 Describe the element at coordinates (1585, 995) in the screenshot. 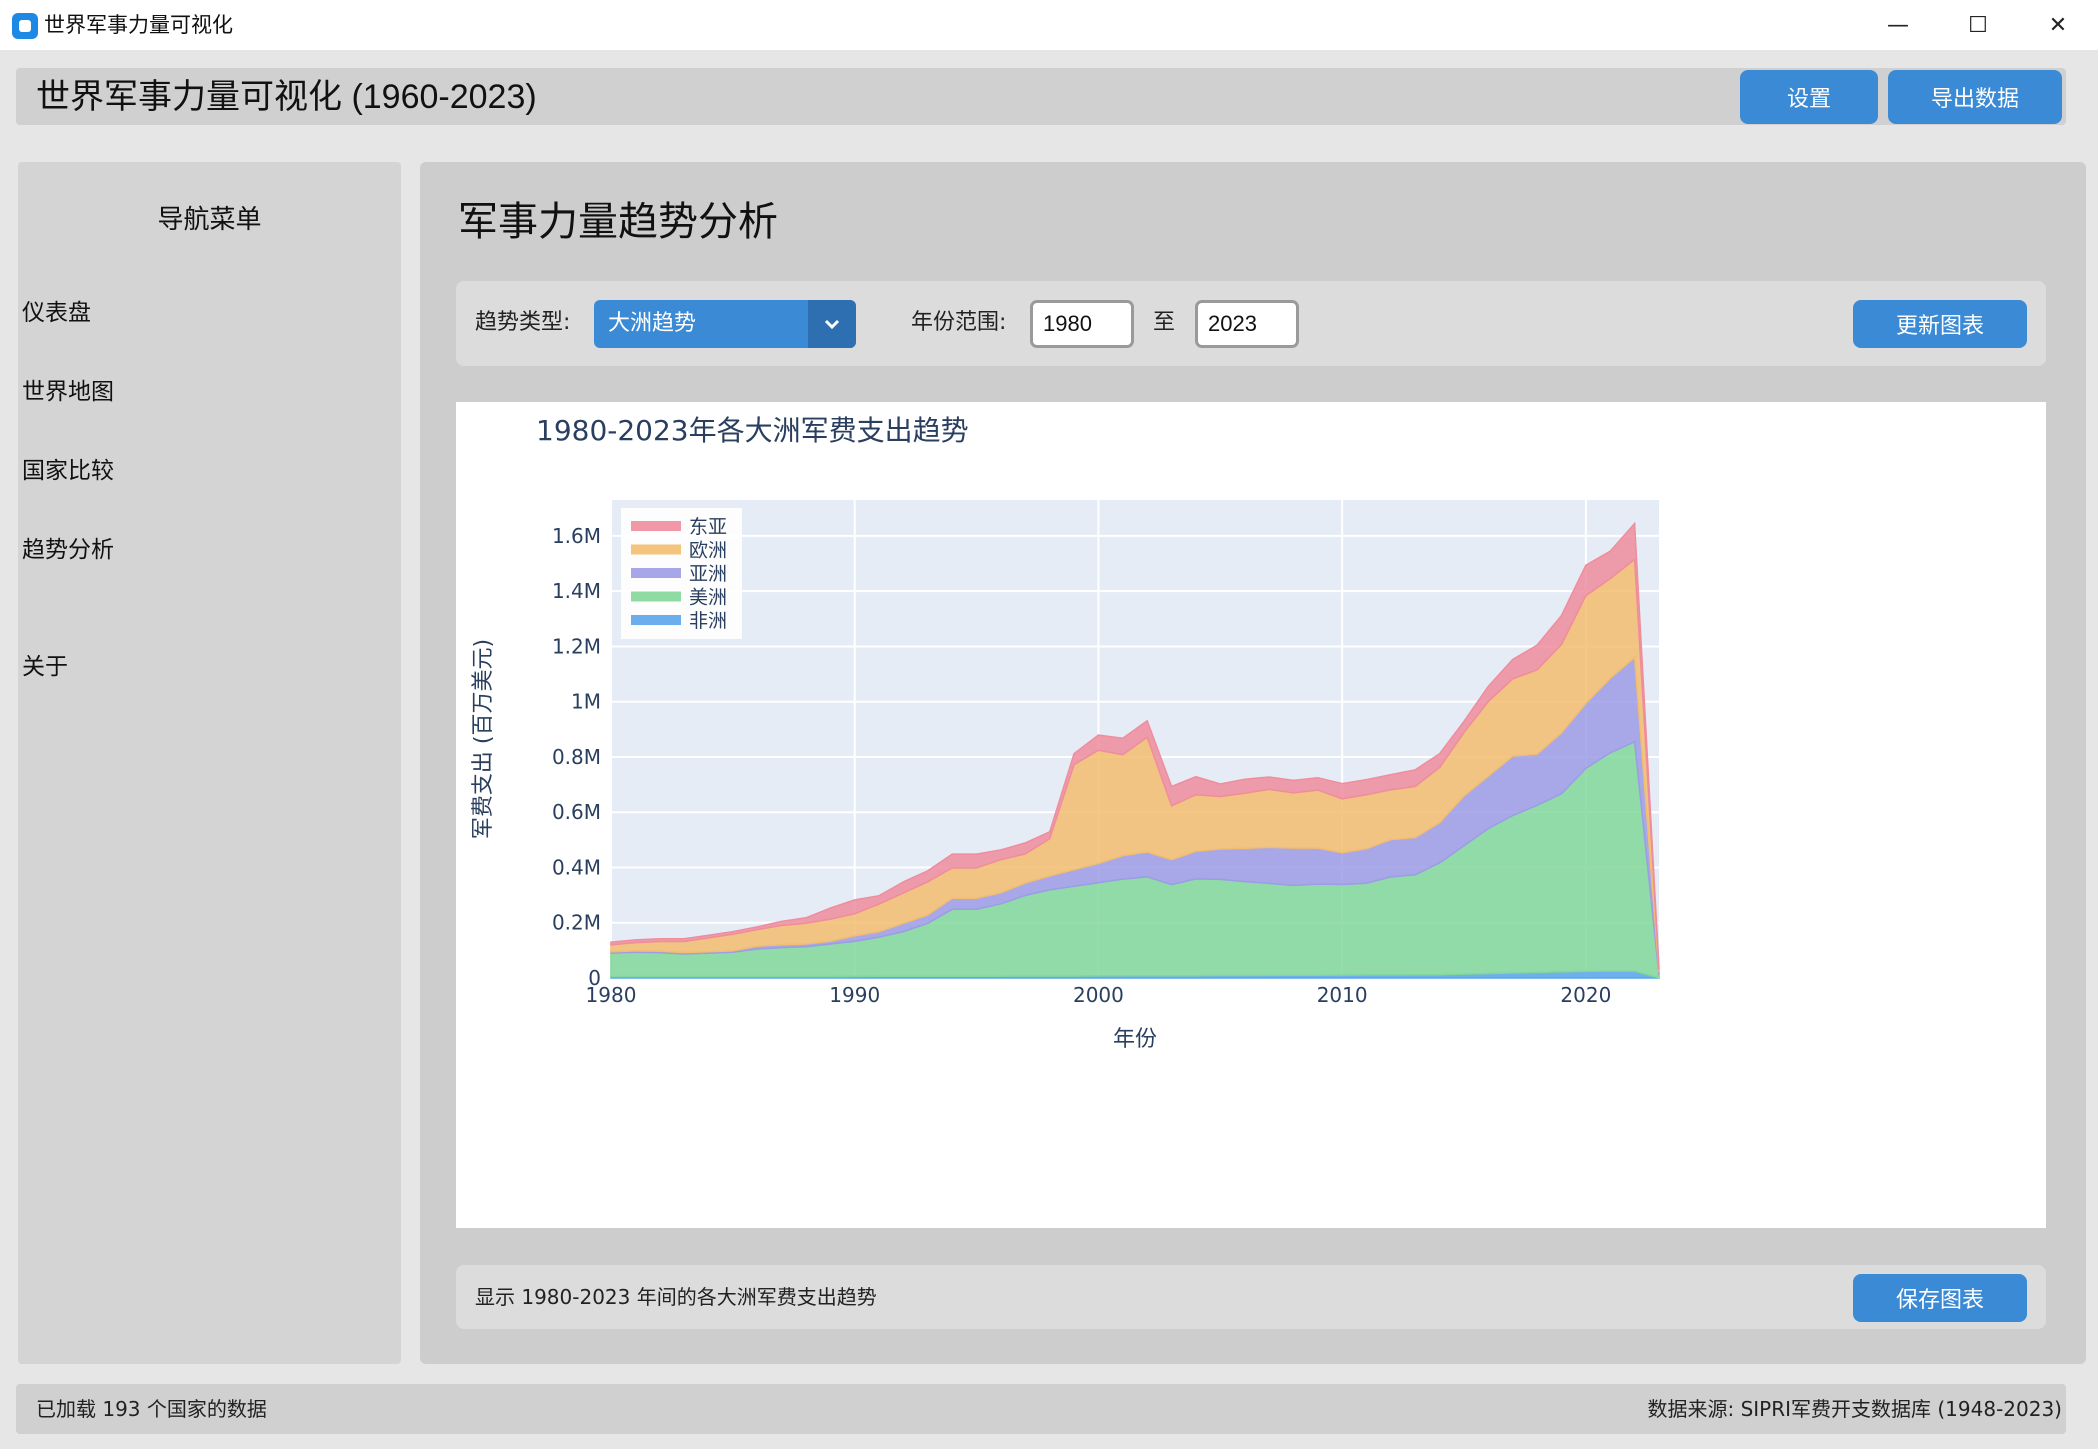

I see `x-tick-label: 2020` at that location.